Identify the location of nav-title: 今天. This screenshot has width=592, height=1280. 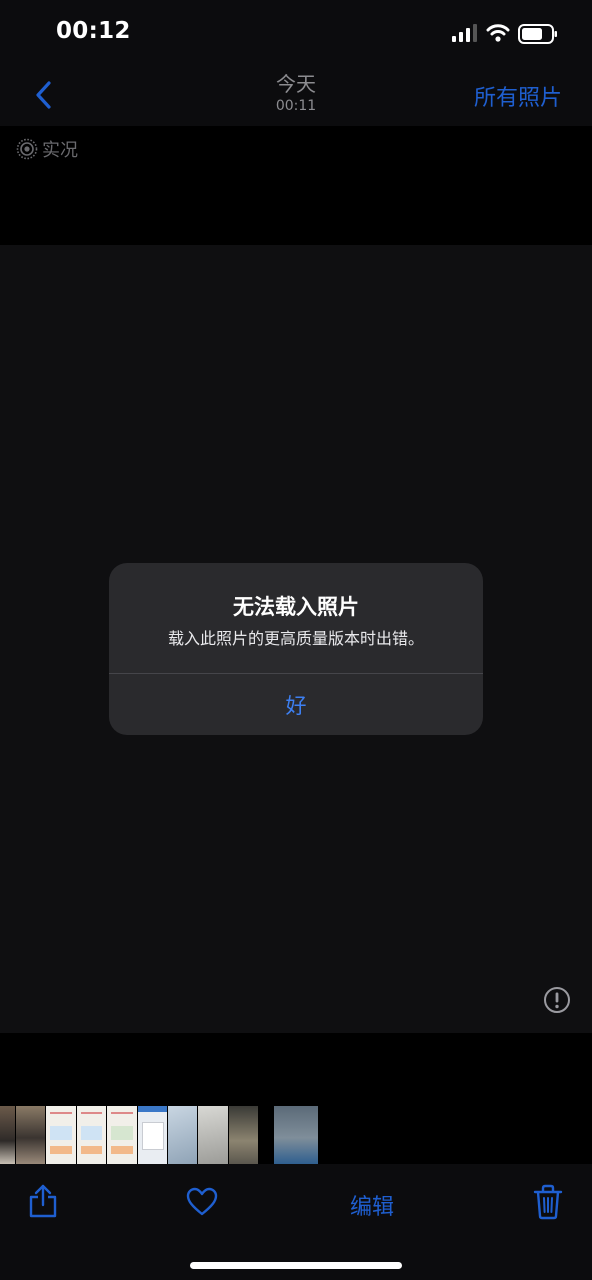
(296, 84).